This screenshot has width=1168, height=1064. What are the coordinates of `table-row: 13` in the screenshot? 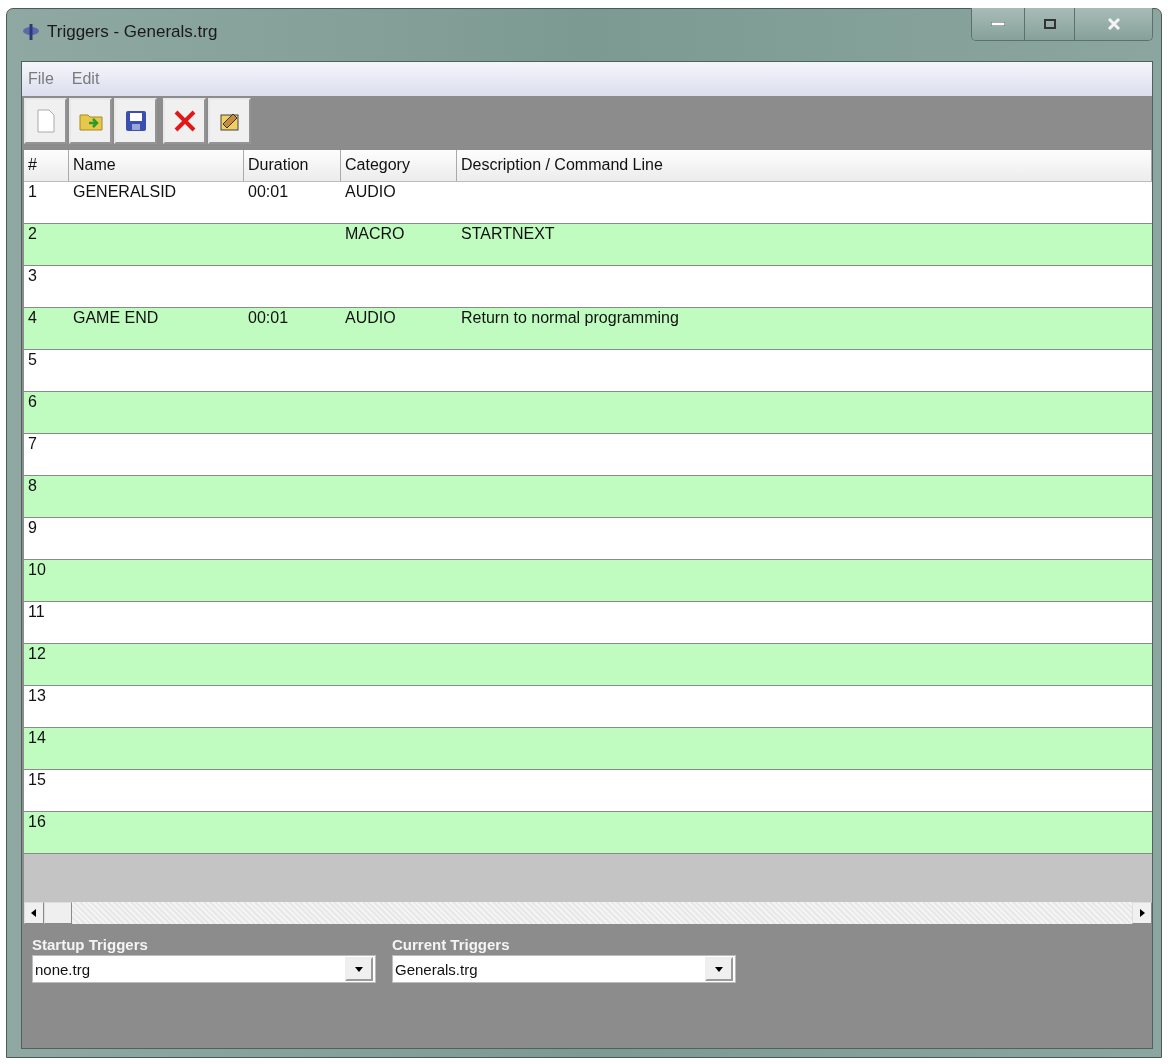 It's located at (588, 707).